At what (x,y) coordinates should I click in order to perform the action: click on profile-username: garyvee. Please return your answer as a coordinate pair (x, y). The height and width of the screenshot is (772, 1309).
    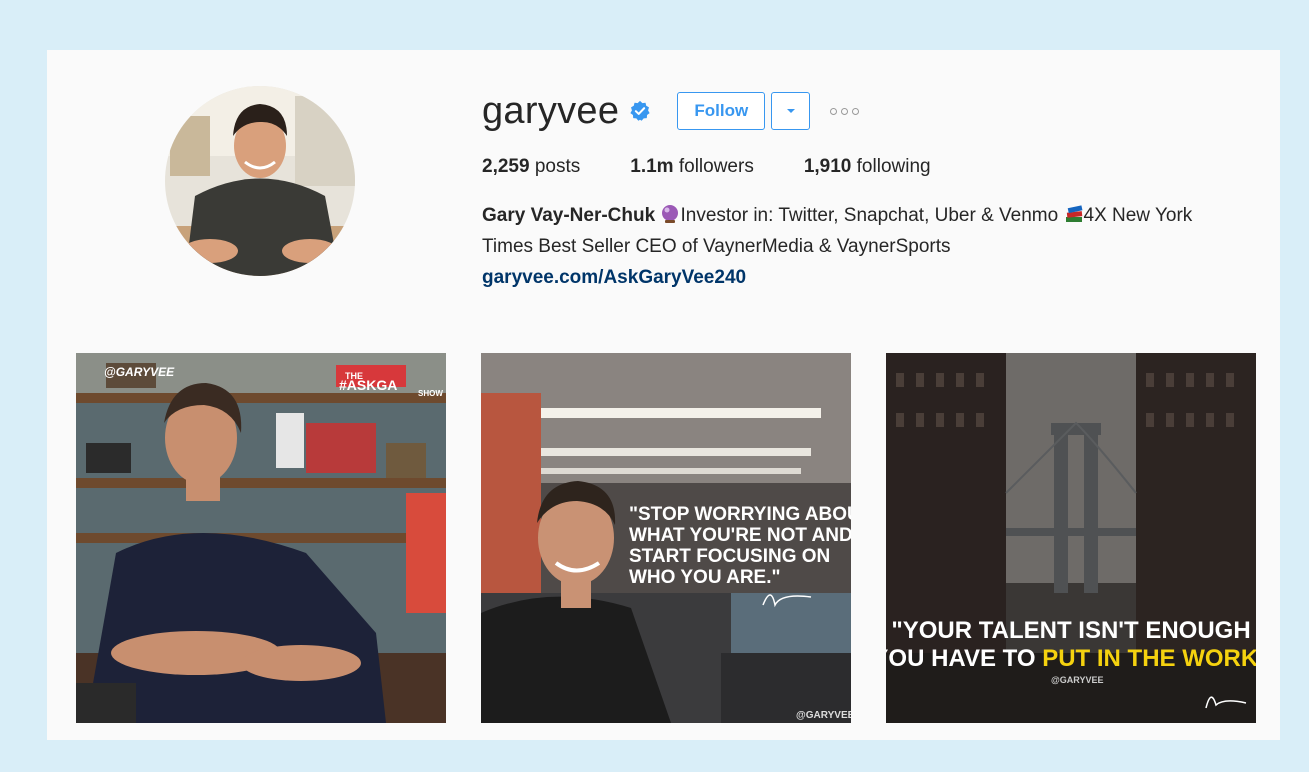
    Looking at the image, I should click on (551, 110).